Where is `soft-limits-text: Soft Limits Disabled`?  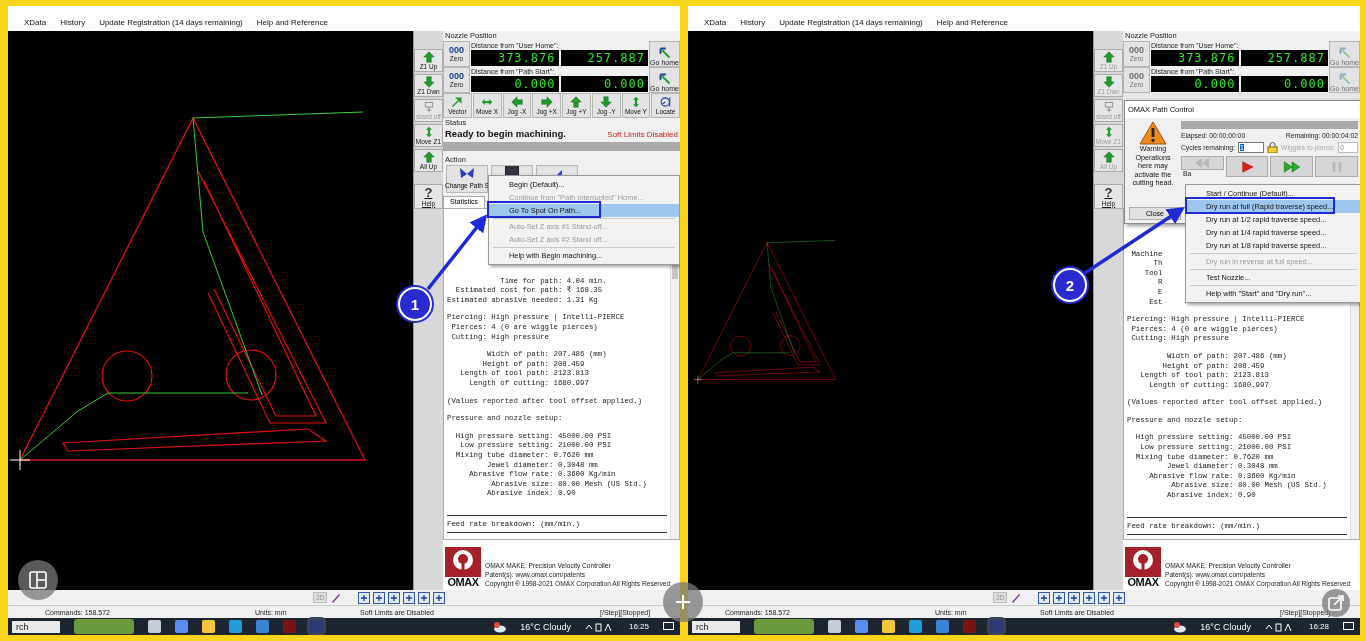 soft-limits-text: Soft Limits Disabled is located at coordinates (642, 134).